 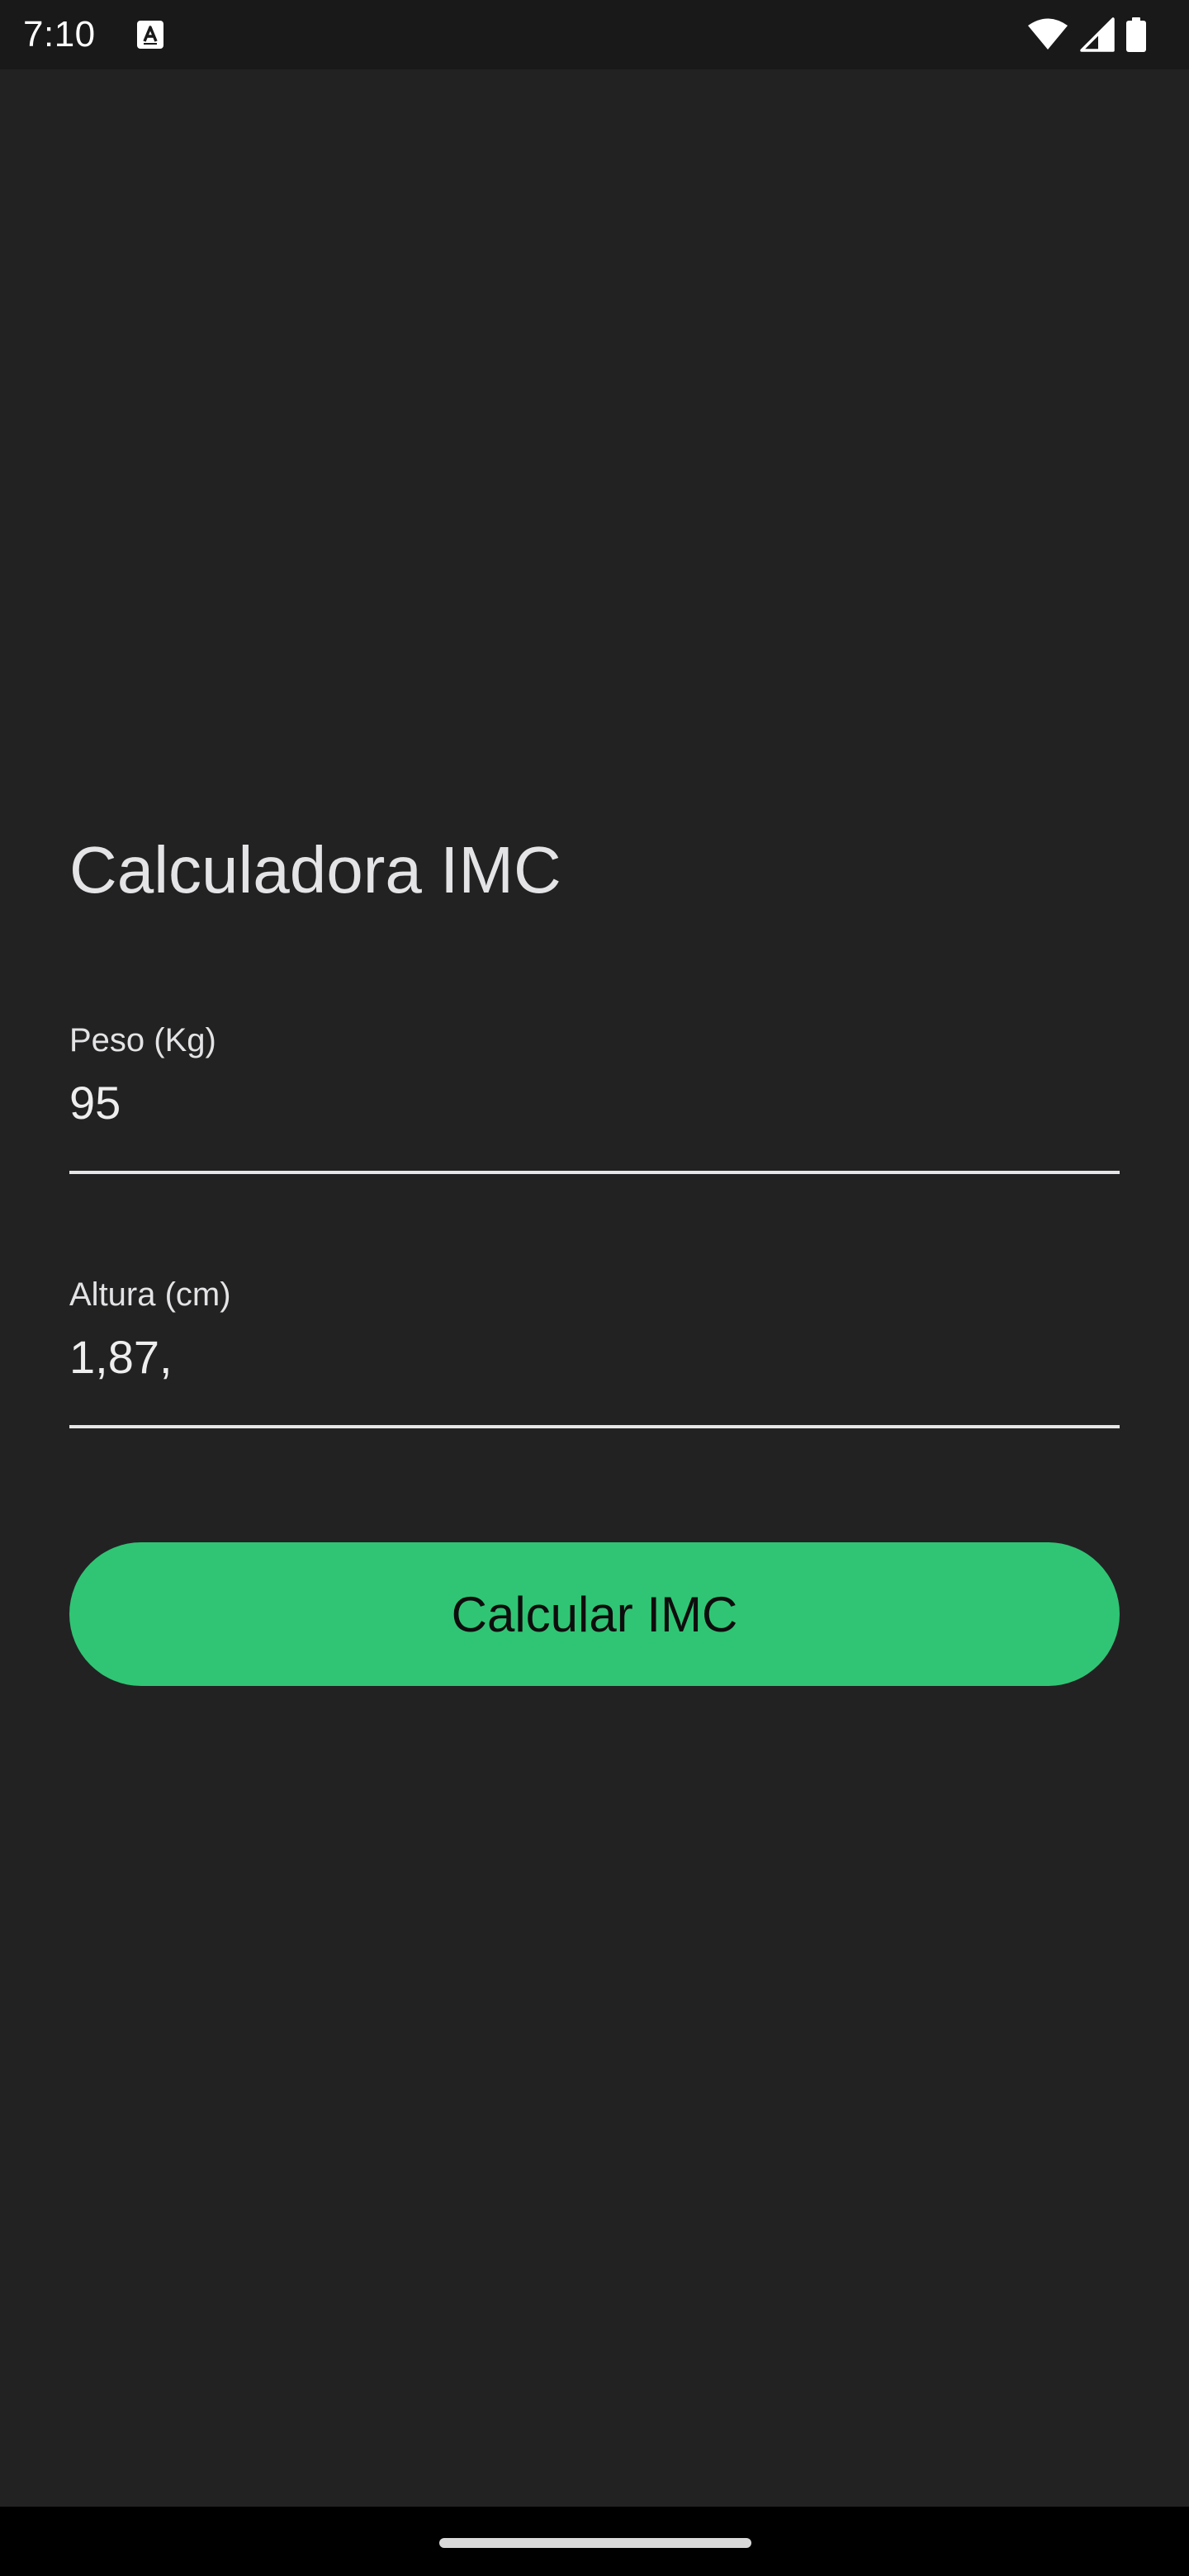 What do you see at coordinates (594, 1098) in the screenshot?
I see `weight-field: Peso (Kg) 95` at bounding box center [594, 1098].